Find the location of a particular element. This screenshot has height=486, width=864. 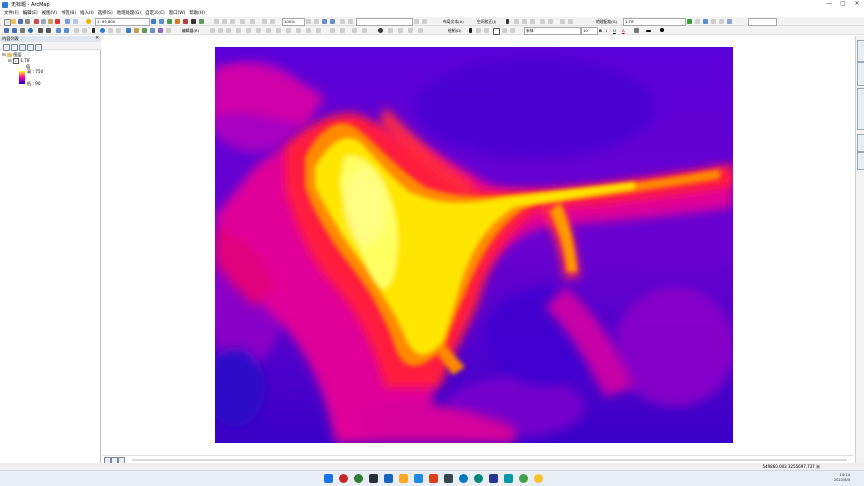

list-by-source-icon is located at coordinates (14, 47).